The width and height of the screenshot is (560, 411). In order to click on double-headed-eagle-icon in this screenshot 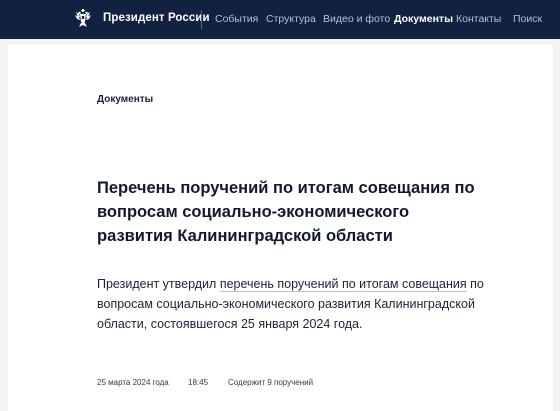, I will do `click(83, 18)`.